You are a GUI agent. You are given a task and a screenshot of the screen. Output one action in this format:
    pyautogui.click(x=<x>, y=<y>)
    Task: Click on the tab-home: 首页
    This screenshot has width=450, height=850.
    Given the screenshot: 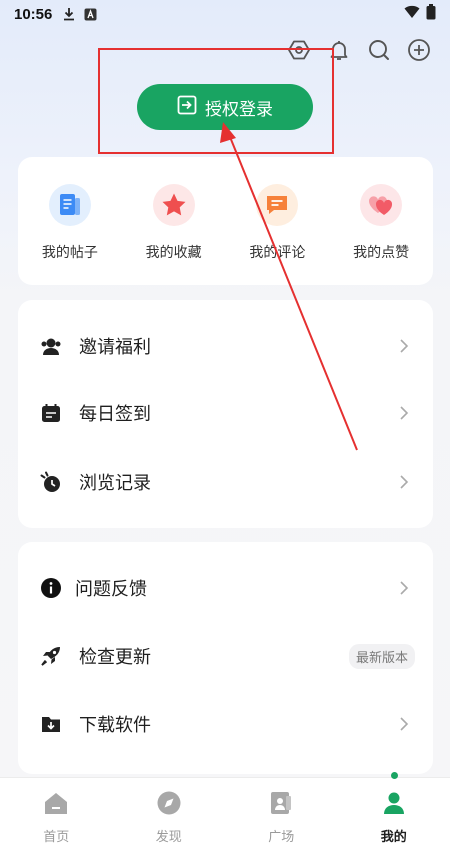 What is the action you would take?
    pyautogui.click(x=56, y=814)
    